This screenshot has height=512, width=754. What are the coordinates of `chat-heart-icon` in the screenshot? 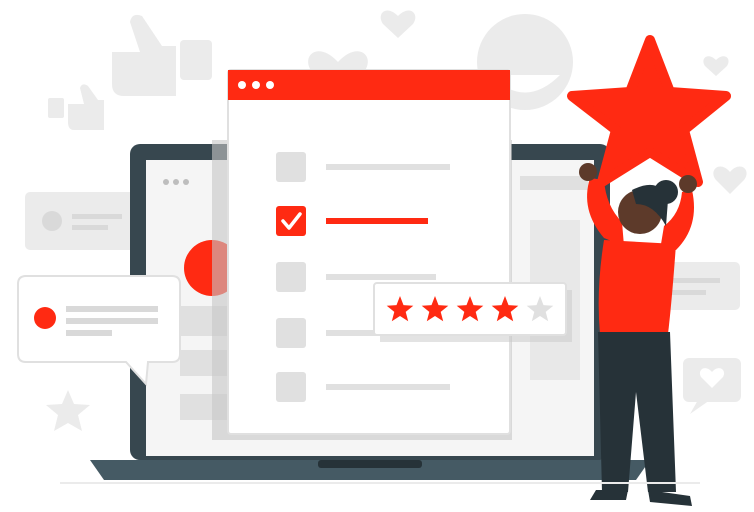 It's located at (712, 386).